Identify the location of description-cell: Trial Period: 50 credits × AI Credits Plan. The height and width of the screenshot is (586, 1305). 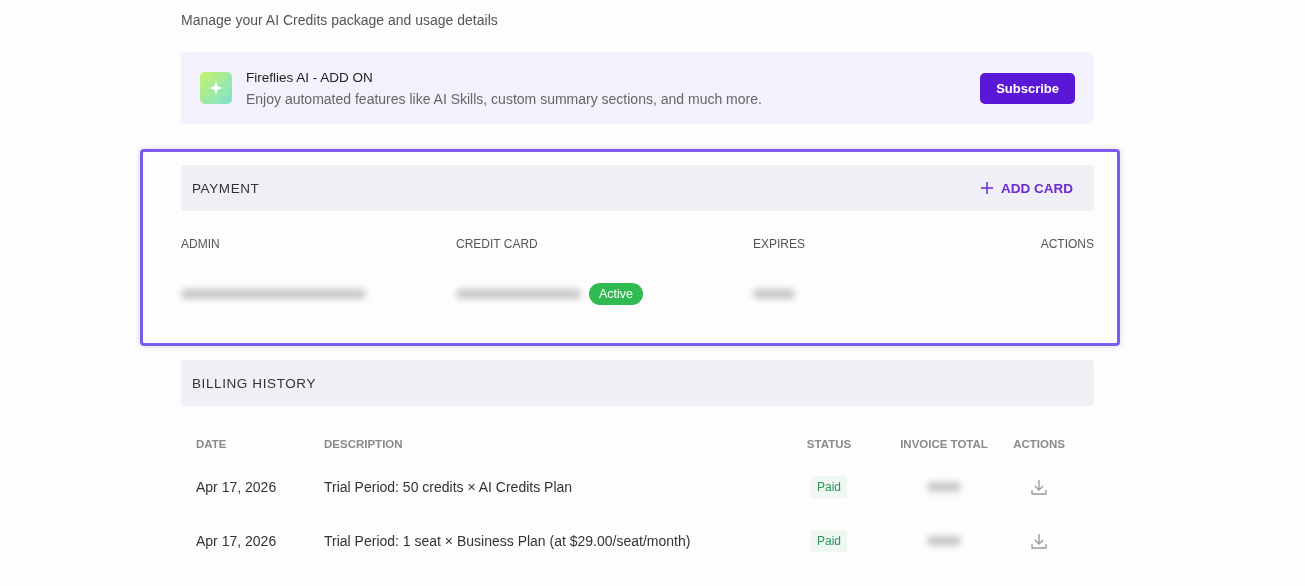
(448, 487).